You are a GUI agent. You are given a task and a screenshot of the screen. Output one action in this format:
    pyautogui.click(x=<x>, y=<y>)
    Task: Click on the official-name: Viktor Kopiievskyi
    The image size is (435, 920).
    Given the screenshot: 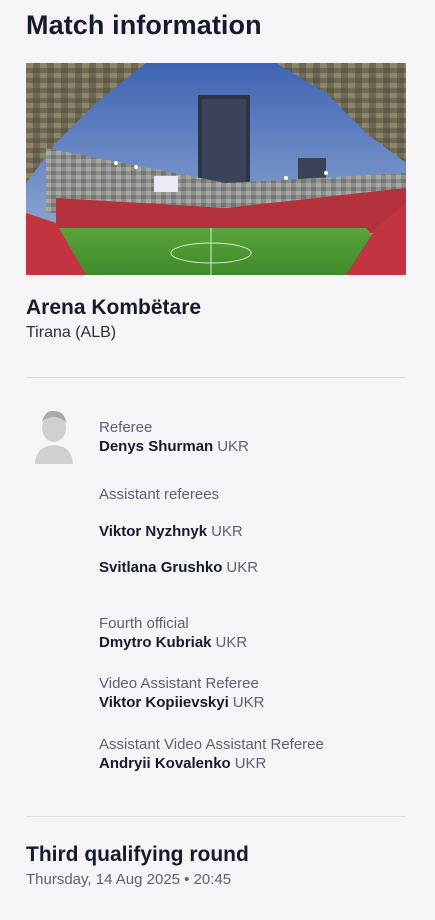 What is the action you would take?
    pyautogui.click(x=164, y=702)
    